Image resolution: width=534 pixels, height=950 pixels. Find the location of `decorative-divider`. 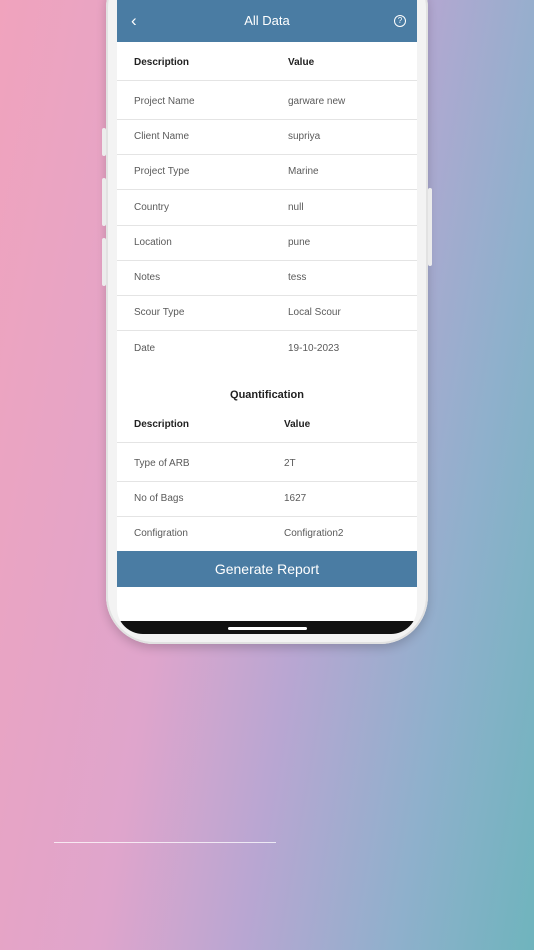

decorative-divider is located at coordinates (165, 842).